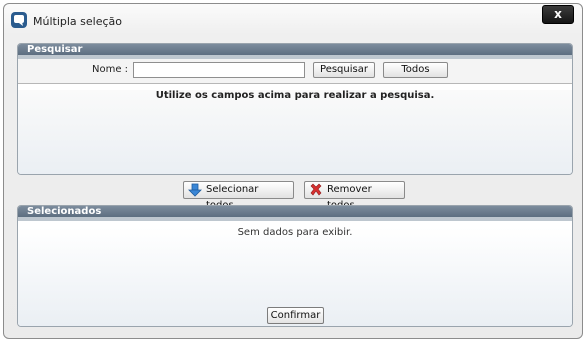  I want to click on empty-message: Sem dados para exibir., so click(295, 232).